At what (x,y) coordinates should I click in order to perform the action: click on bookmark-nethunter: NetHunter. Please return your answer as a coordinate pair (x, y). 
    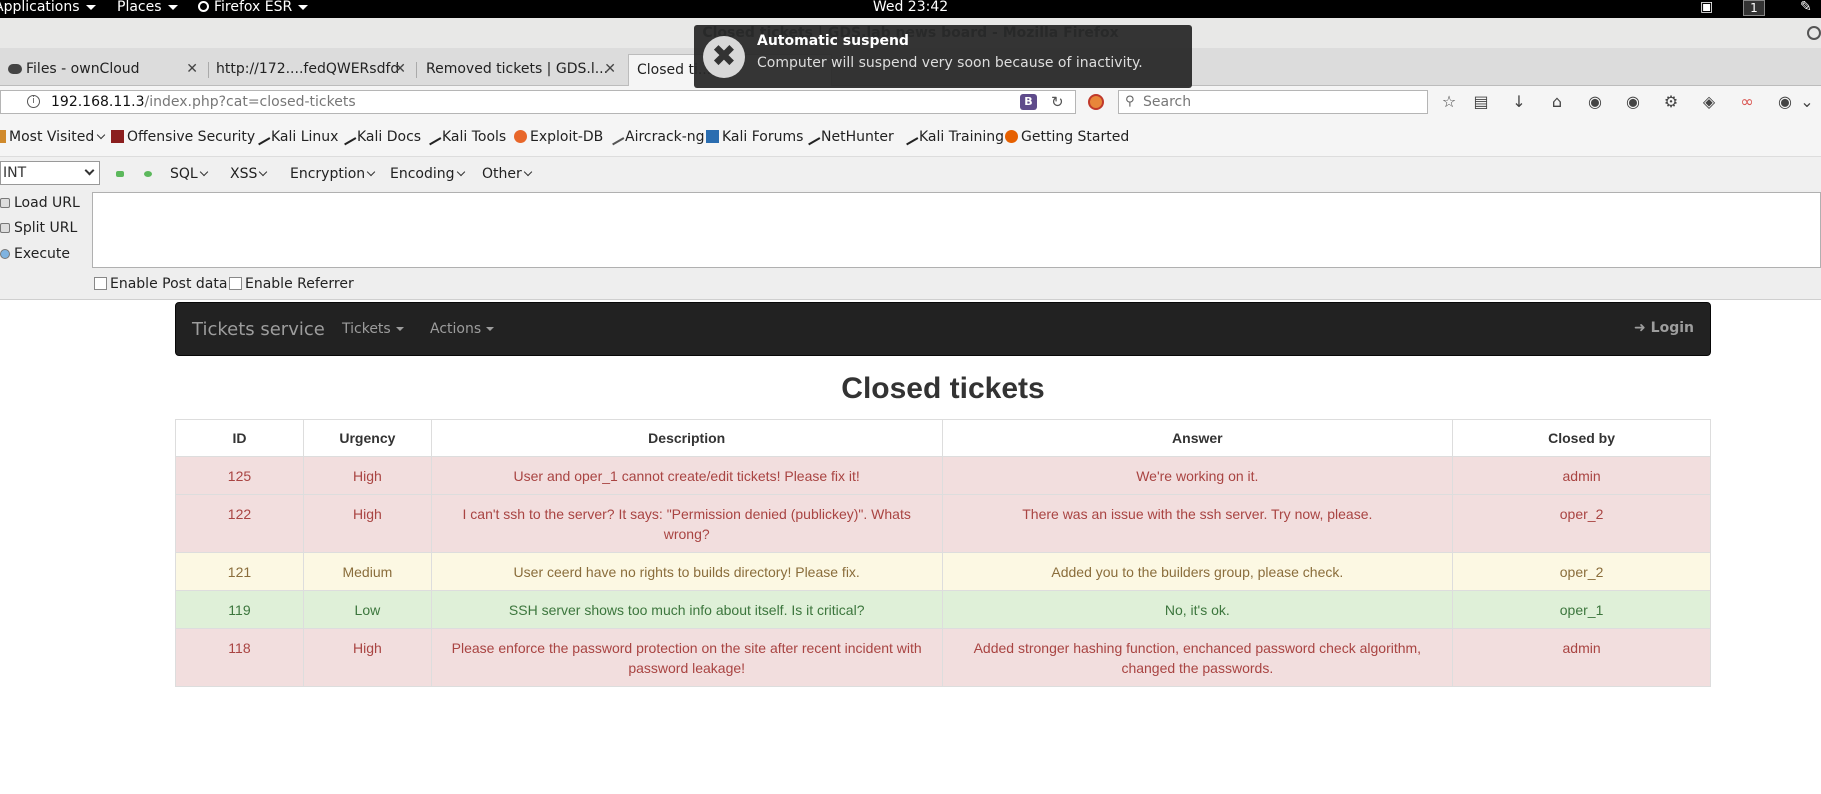
    Looking at the image, I should click on (848, 137).